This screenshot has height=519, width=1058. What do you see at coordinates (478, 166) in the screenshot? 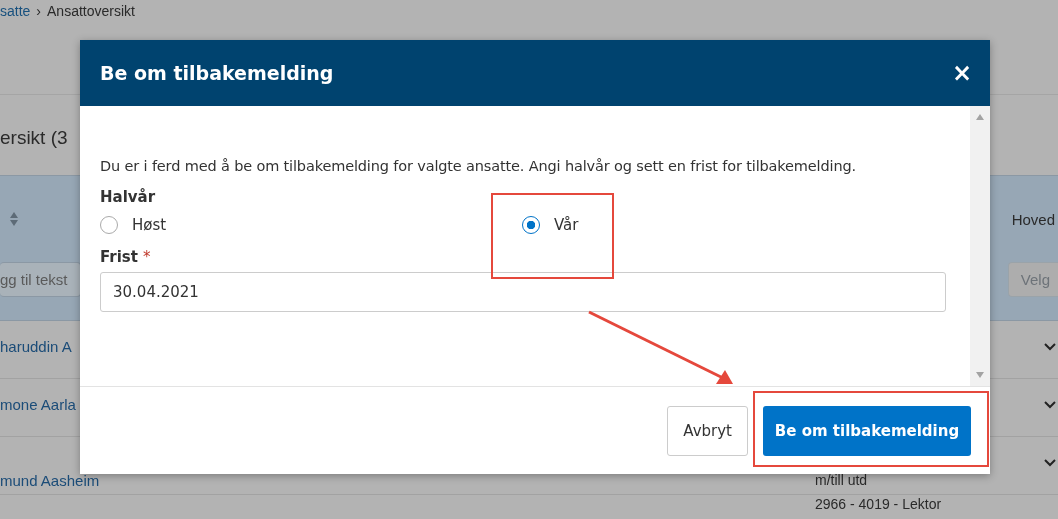
I see `intro-text: Du er i ferd med å be om tilbakemelding for valgte ansatte. Angi halvår og sett en frist for tilbakemelding.` at bounding box center [478, 166].